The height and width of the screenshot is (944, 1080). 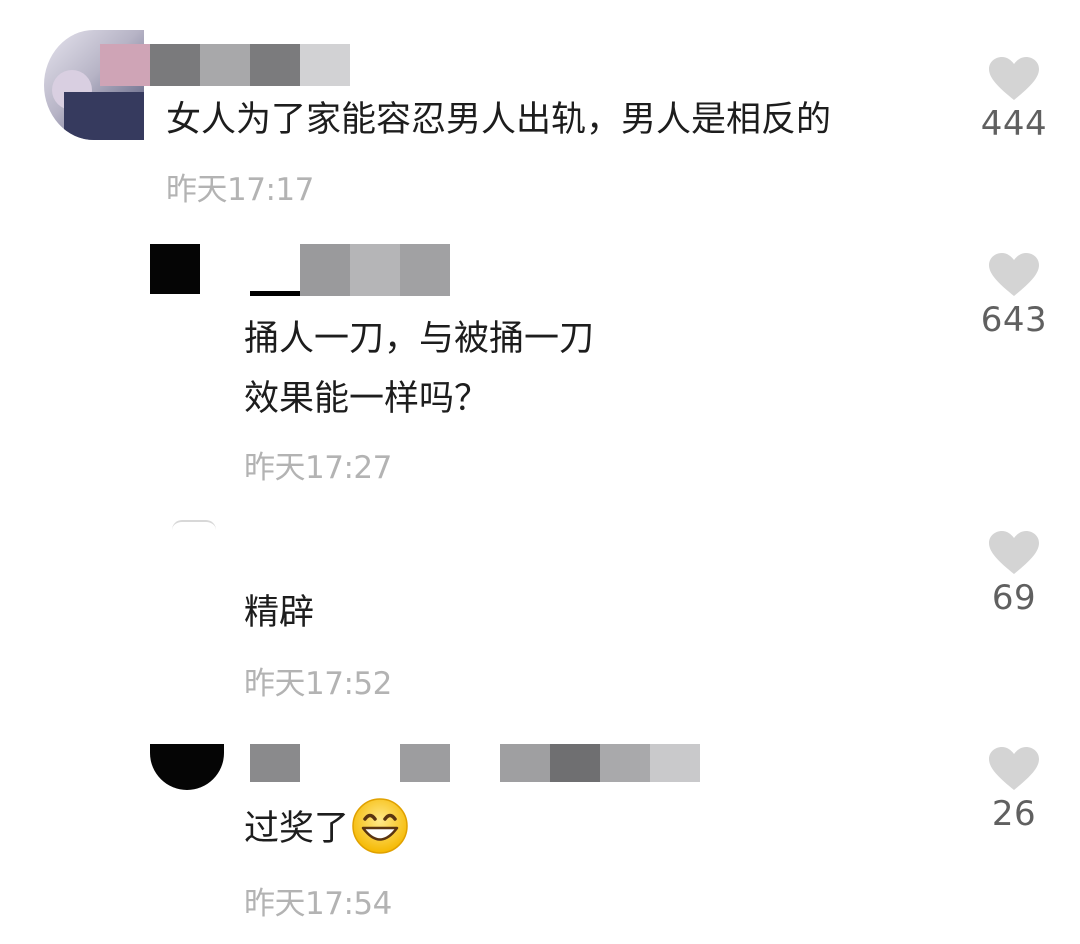 I want to click on like-button: 444, so click(x=1014, y=100).